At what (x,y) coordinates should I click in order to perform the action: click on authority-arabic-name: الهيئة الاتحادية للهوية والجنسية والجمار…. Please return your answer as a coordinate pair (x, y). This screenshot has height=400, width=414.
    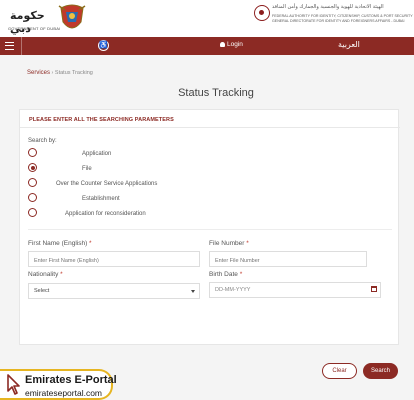
    Looking at the image, I should click on (328, 7).